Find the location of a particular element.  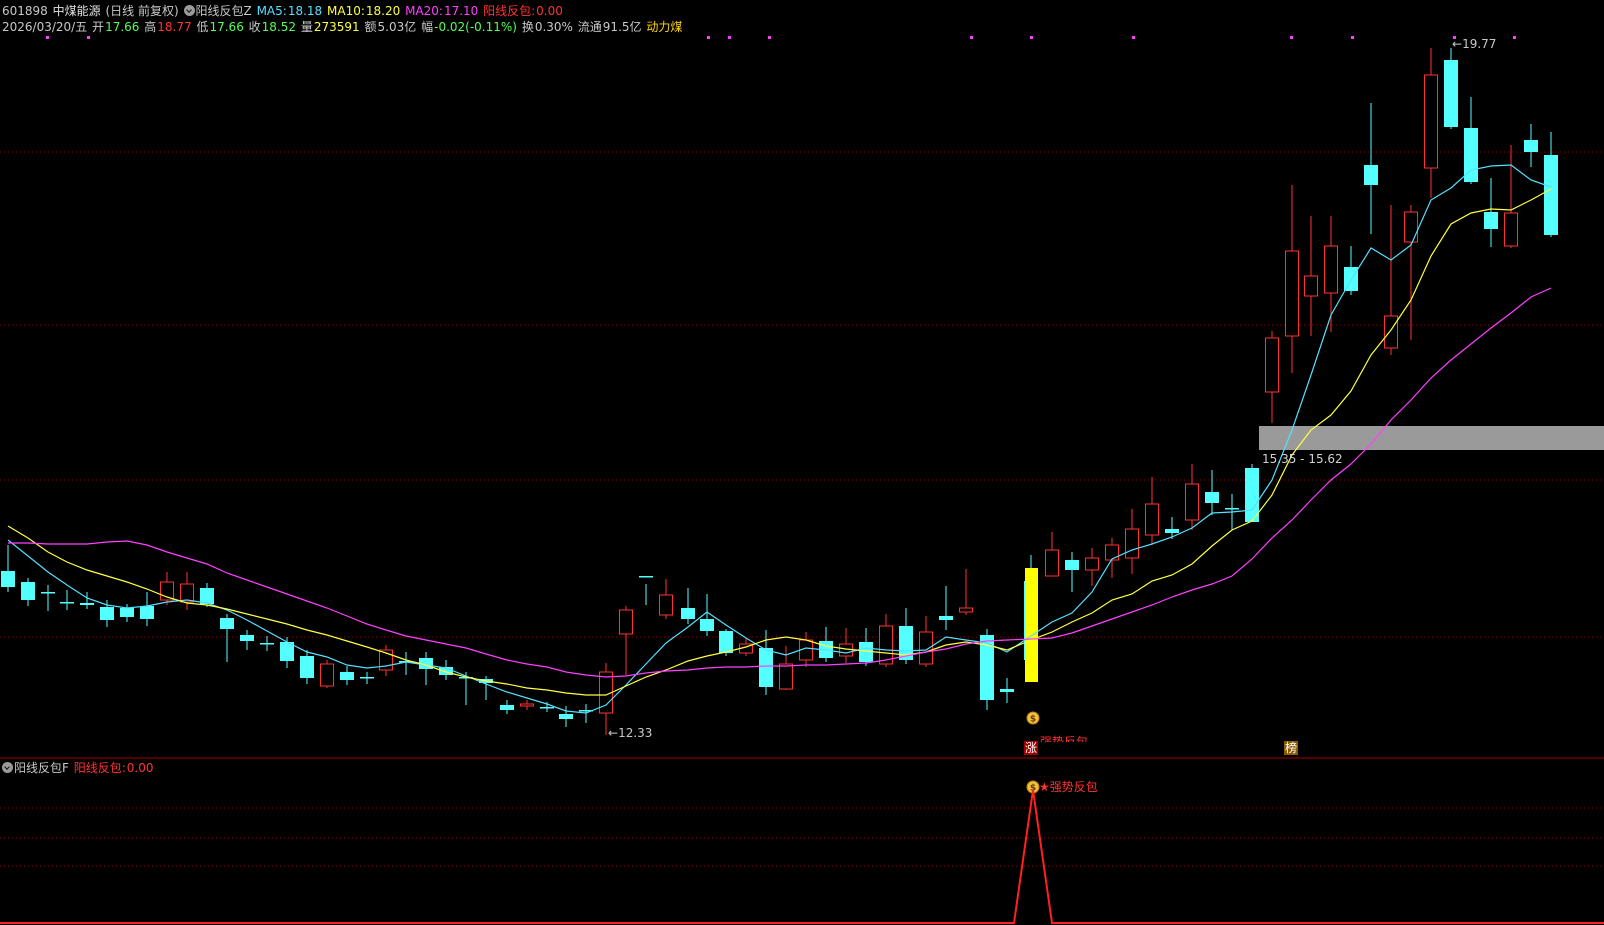

high-price-label: ←19.77 is located at coordinates (1474, 44).